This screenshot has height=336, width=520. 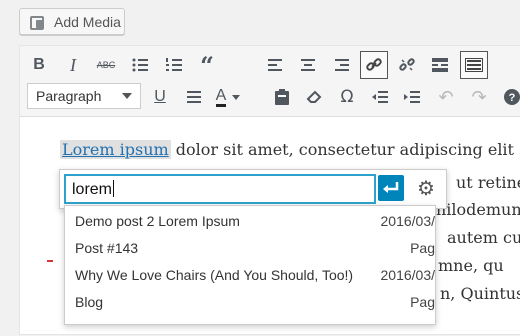 I want to click on content-line-5-visible: mne, qu, so click(x=471, y=265).